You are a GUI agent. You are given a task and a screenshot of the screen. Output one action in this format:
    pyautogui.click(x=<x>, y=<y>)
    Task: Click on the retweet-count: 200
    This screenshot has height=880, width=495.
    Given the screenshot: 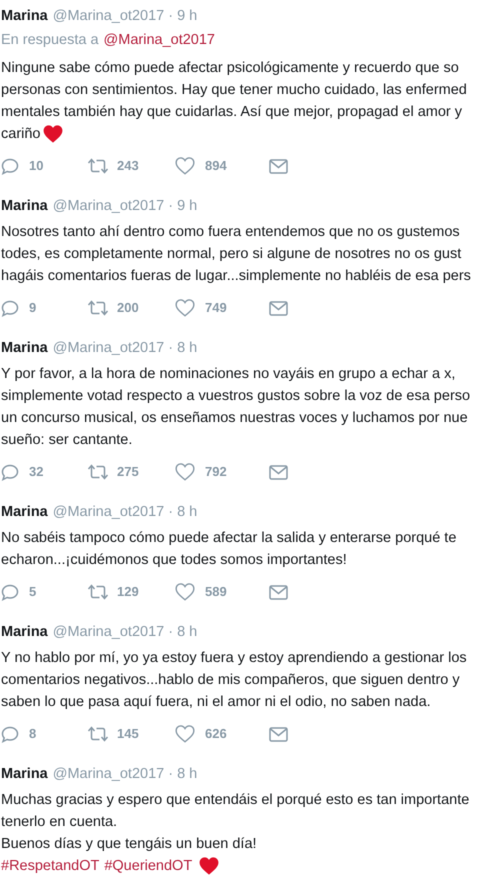 What is the action you would take?
    pyautogui.click(x=128, y=308)
    